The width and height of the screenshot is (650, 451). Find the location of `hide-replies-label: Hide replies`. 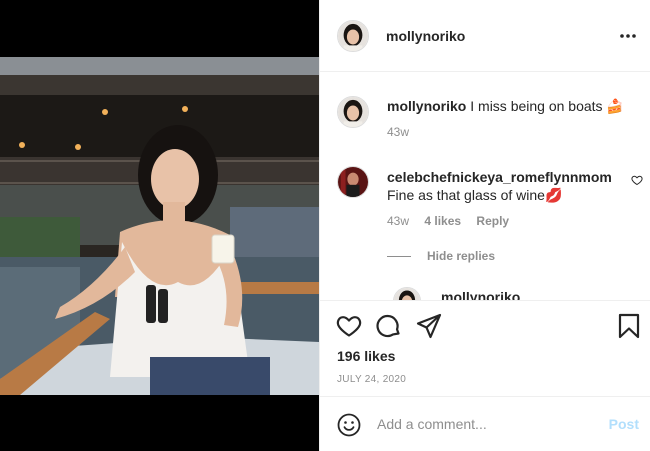

hide-replies-label: Hide replies is located at coordinates (461, 256).